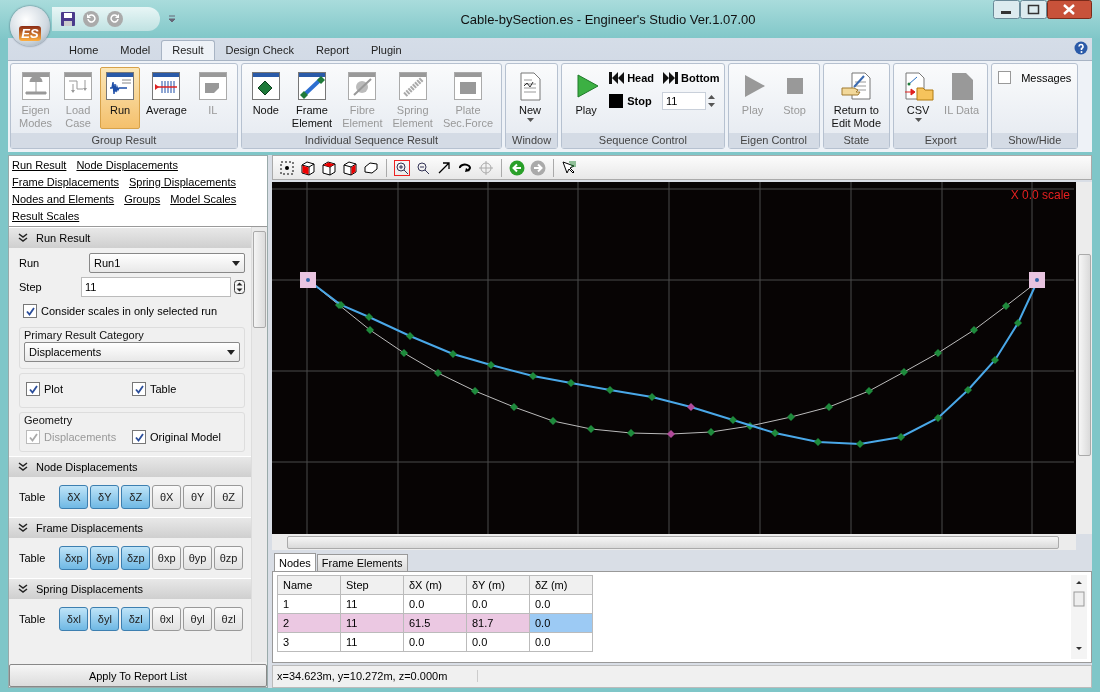 This screenshot has width=1100, height=692. Describe the element at coordinates (105, 619) in the screenshot. I see `toggle-button: δyl` at that location.